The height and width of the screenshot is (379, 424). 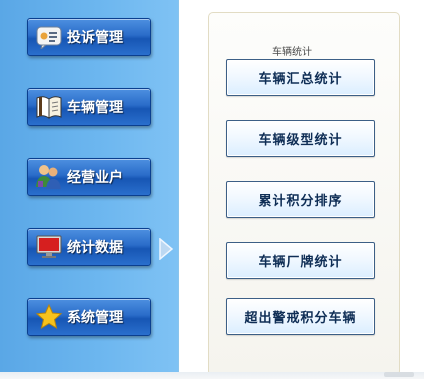 I want to click on scrollbar-thumb, so click(x=399, y=374).